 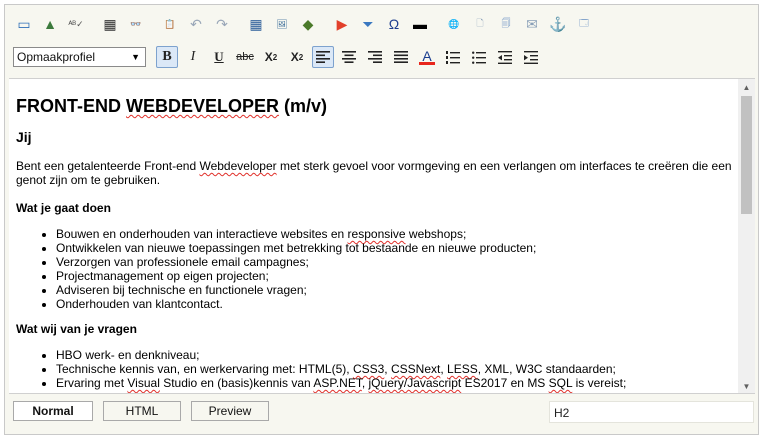 I want to click on subscript-button: X2, so click(x=271, y=57).